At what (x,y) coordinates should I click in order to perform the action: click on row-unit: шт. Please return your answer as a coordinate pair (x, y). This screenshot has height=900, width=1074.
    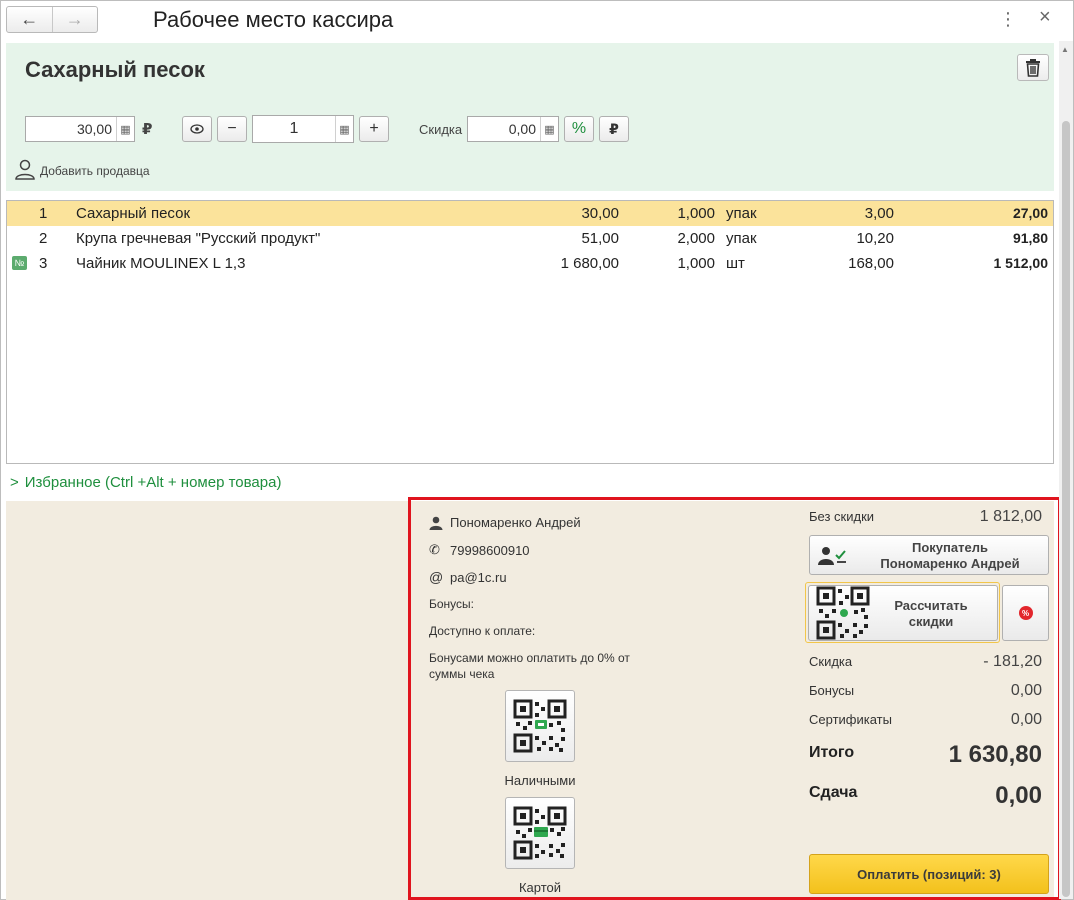
    Looking at the image, I should click on (735, 263).